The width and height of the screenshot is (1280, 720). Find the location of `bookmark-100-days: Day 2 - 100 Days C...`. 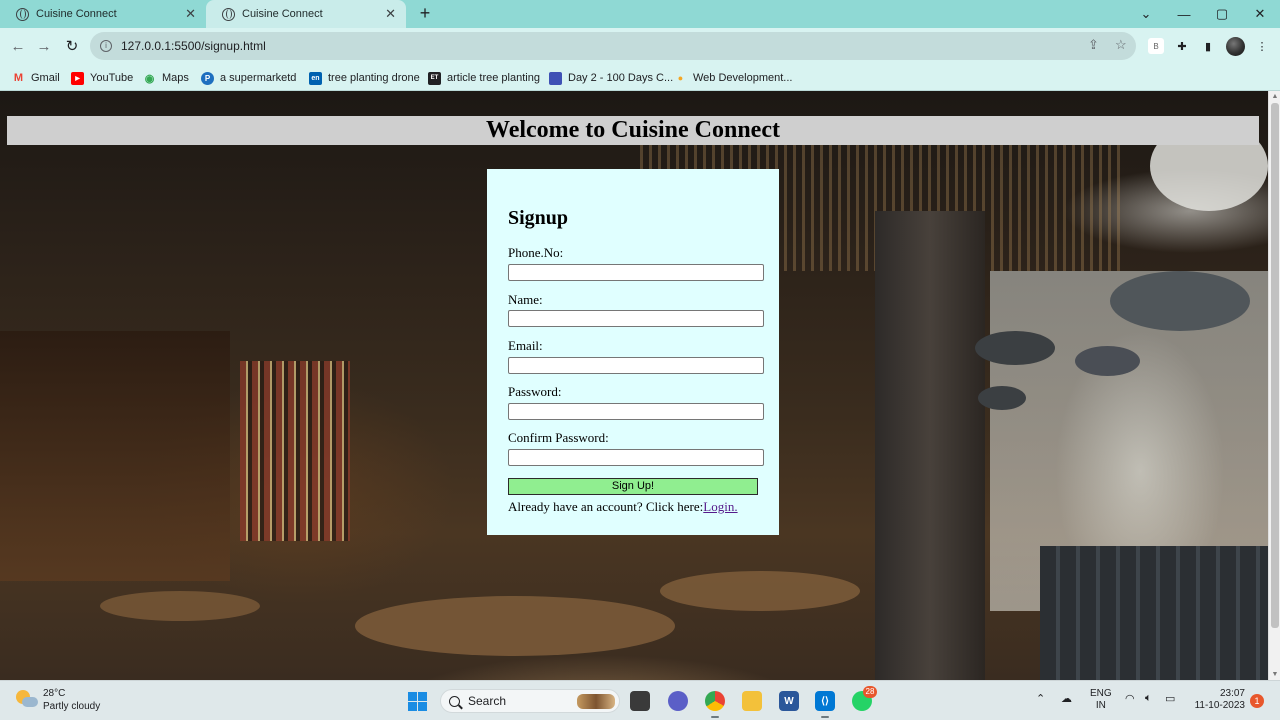

bookmark-100-days: Day 2 - 100 Days C... is located at coordinates (611, 78).